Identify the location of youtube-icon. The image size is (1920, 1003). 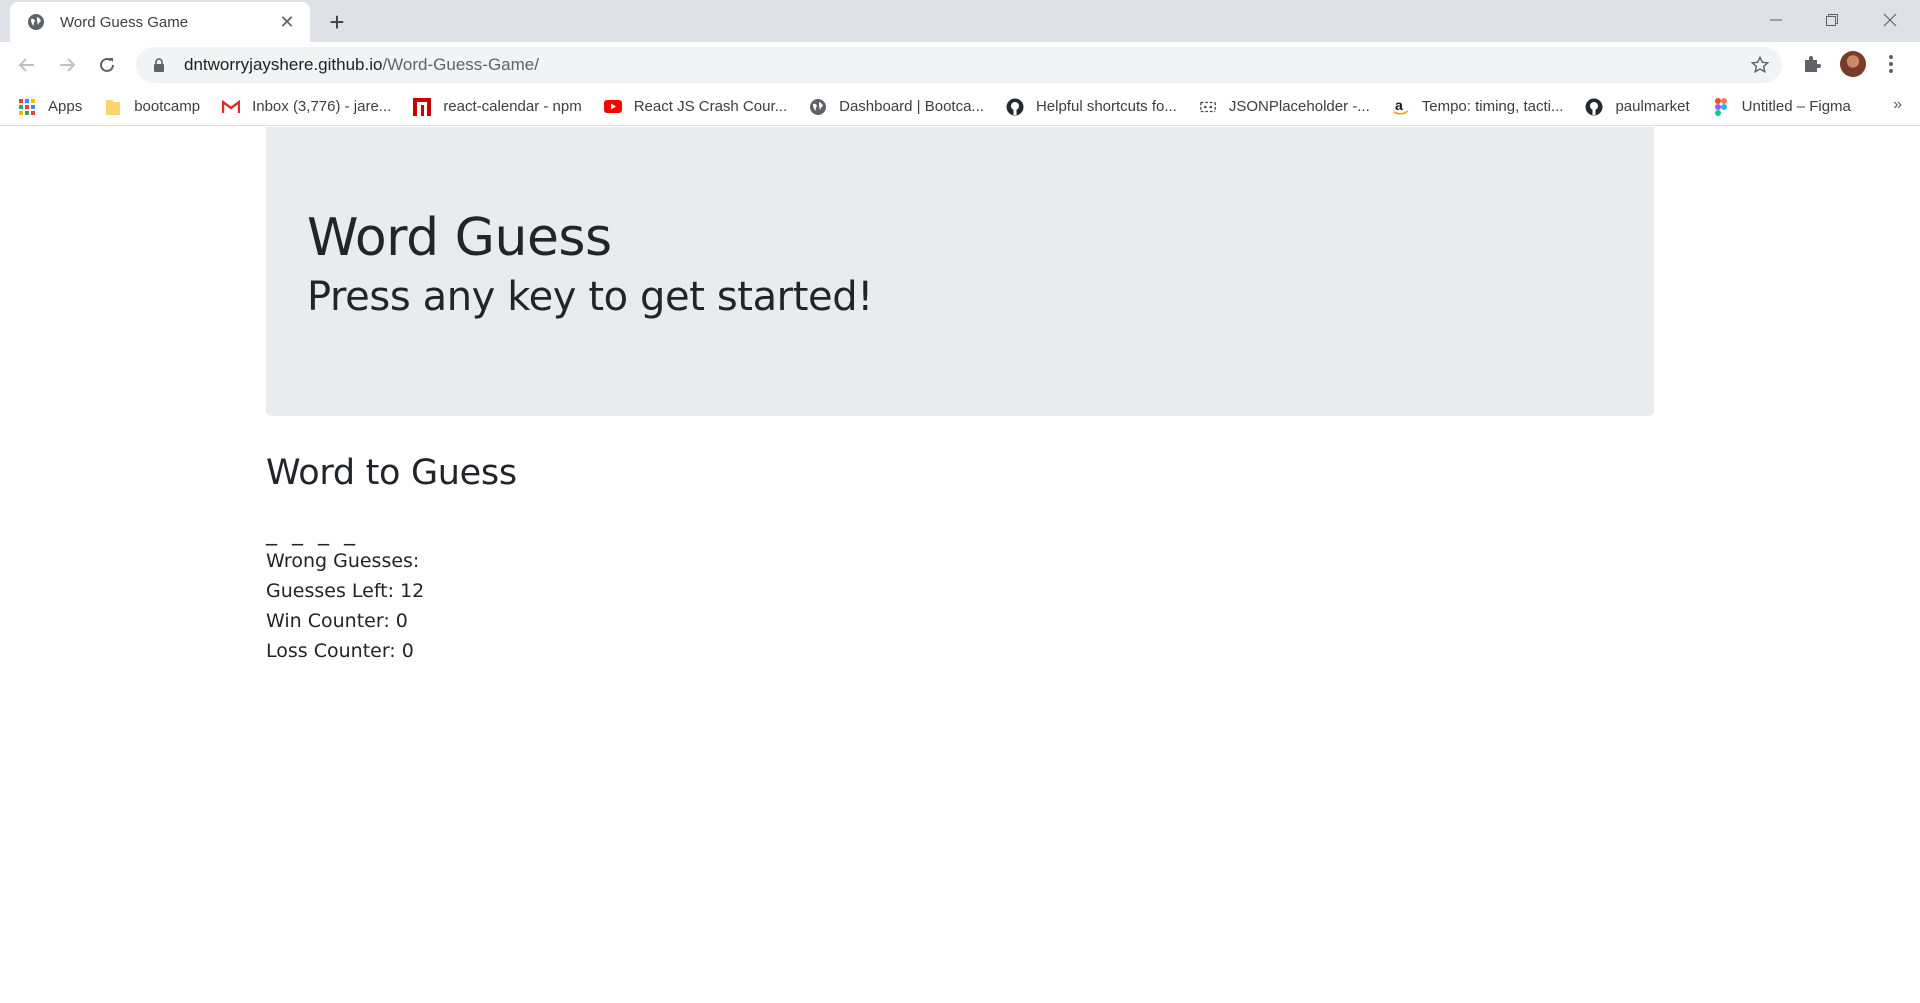
(612, 107).